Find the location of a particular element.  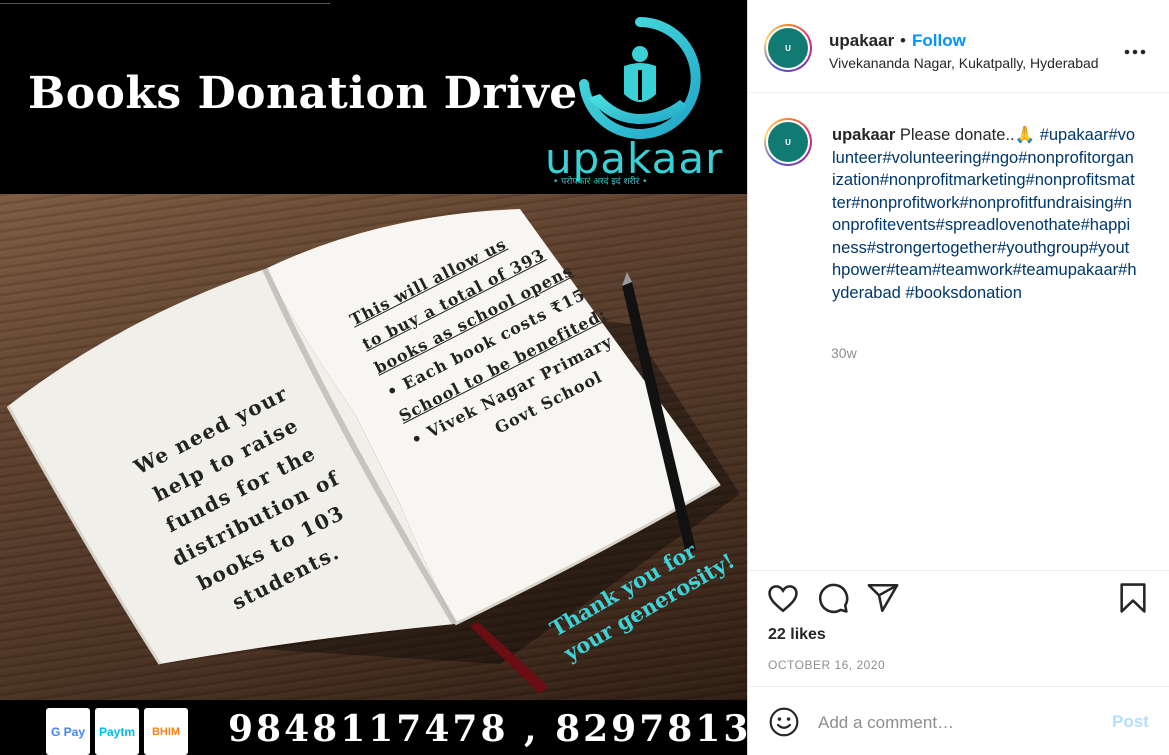

comment-icon is located at coordinates (834, 598).